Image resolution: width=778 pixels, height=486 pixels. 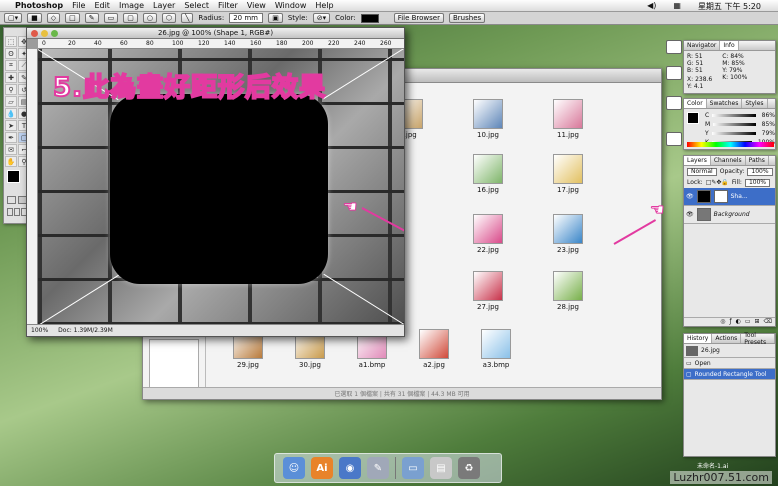 What do you see at coordinates (488, 178) in the screenshot?
I see `thumbnail-item: 16.jpg` at bounding box center [488, 178].